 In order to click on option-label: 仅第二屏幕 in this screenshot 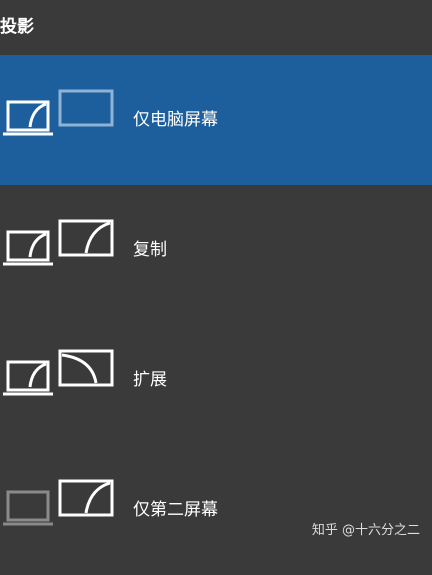, I will do `click(175, 510)`.